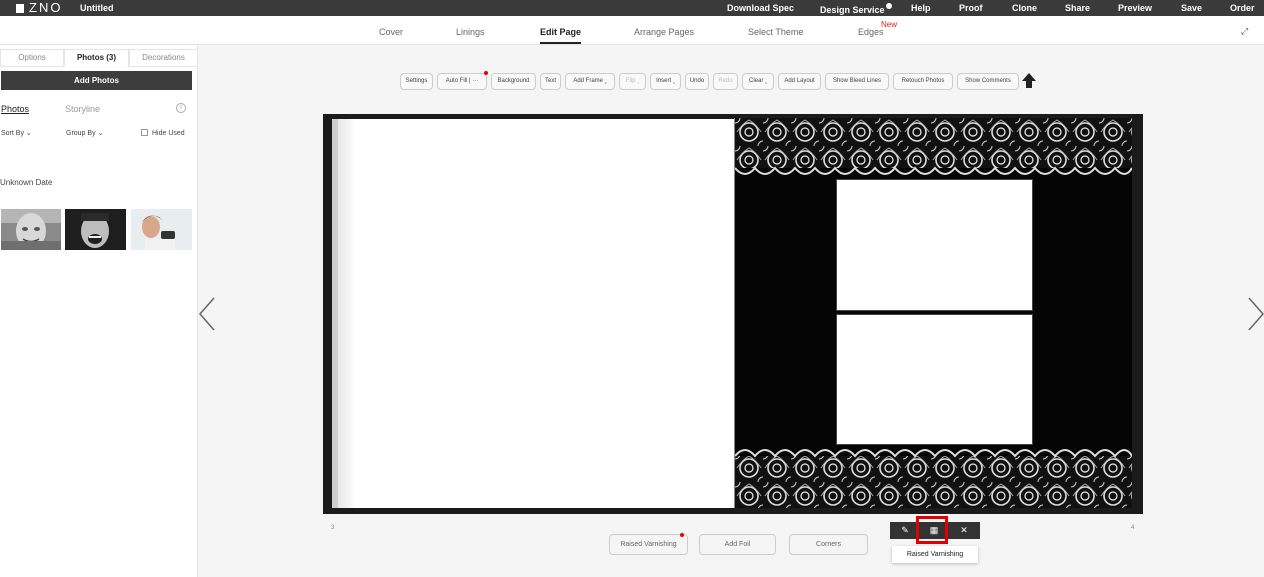 This screenshot has height=577, width=1264. What do you see at coordinates (1024, 8) in the screenshot?
I see `clone-link: Clone` at bounding box center [1024, 8].